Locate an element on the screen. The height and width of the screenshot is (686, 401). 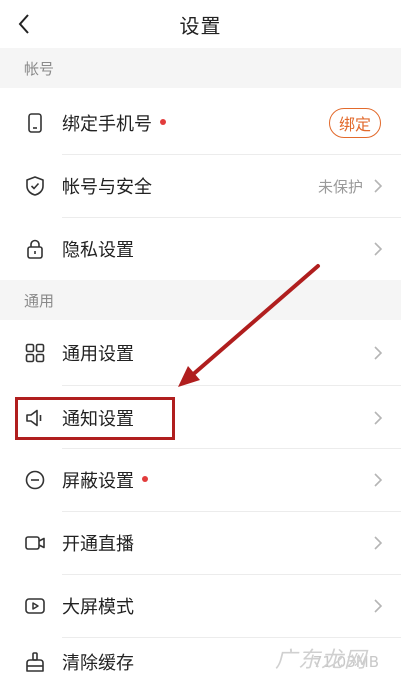
row-privacy-label: 隐私设置 is located at coordinates (98, 250).